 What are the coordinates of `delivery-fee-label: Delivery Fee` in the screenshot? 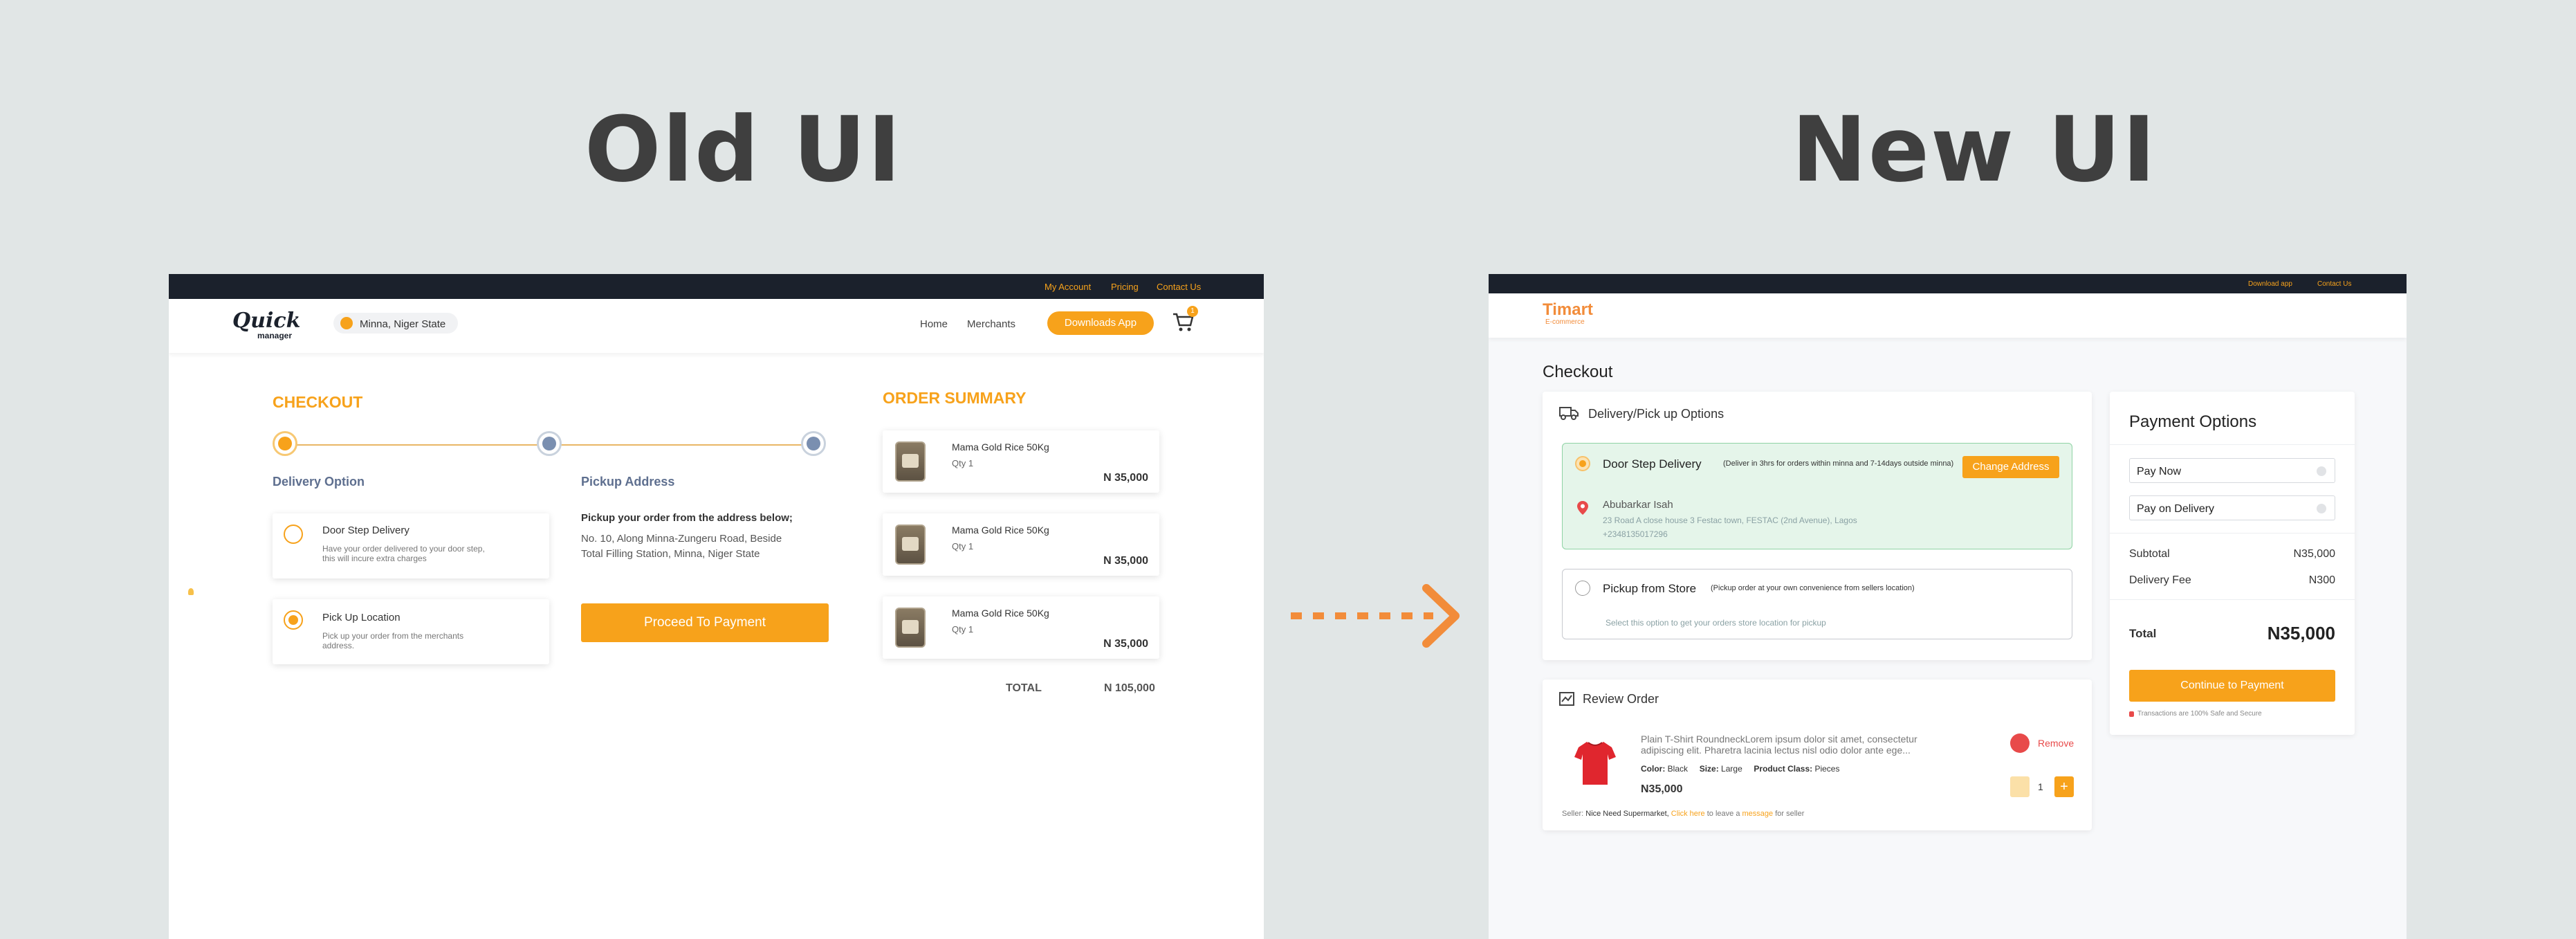 It's located at (2160, 580).